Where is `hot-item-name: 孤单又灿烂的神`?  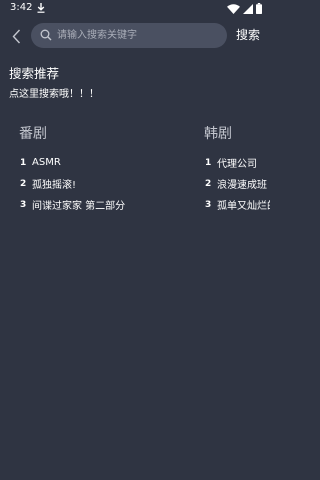 hot-item-name: 孤单又灿烂的神 is located at coordinates (243, 206).